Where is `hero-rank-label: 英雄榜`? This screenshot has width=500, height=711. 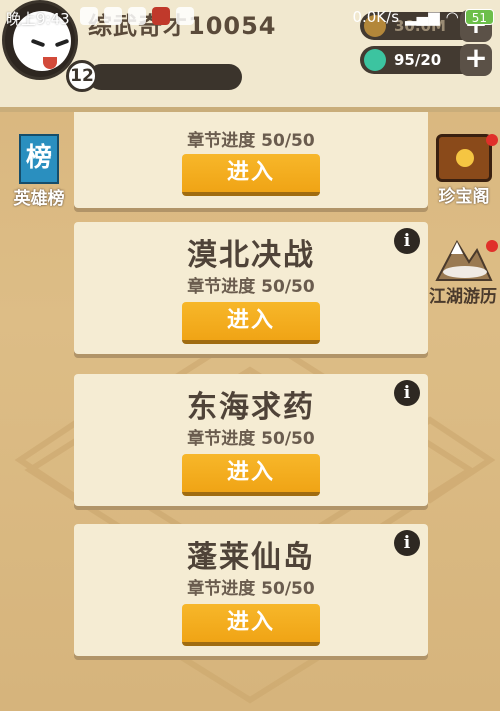
hero-rank-label: 英雄榜 is located at coordinates (39, 199).